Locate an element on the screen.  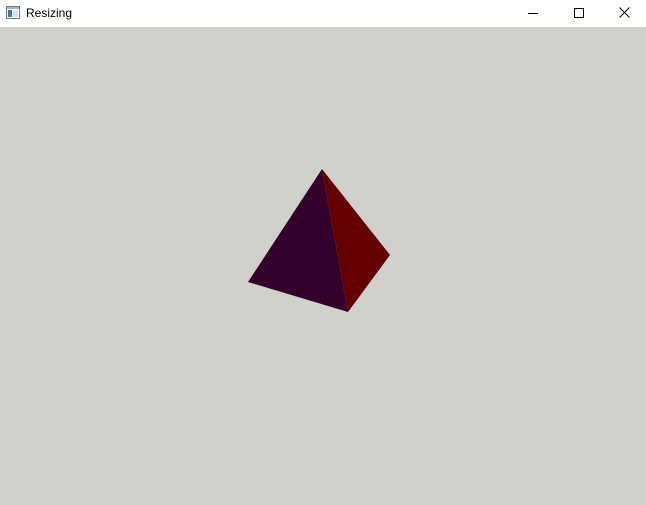
close-button is located at coordinates (623, 13).